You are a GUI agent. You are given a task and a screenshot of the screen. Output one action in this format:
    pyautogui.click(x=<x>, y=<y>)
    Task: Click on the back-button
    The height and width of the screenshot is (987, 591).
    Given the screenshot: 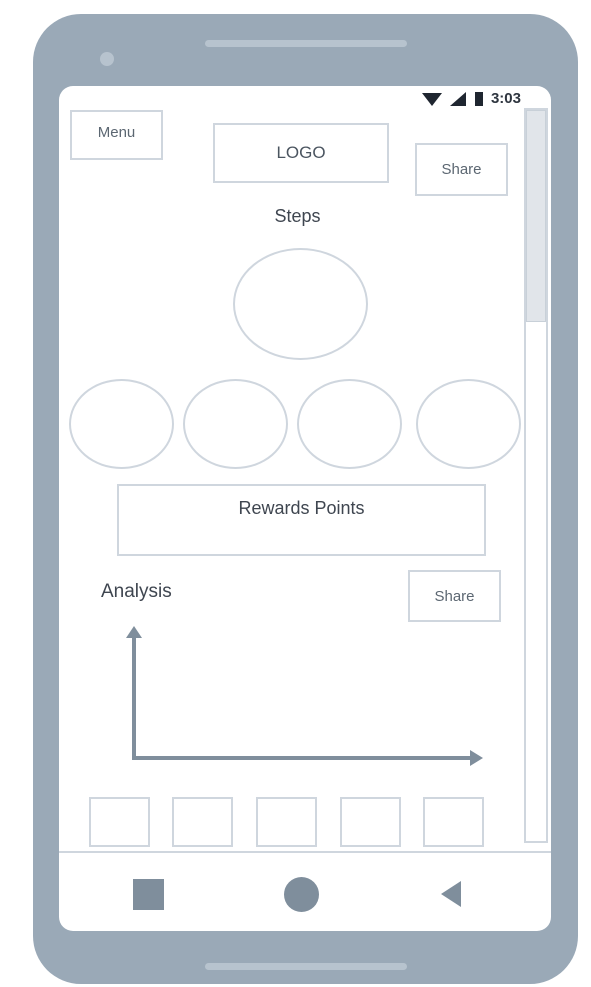 What is the action you would take?
    pyautogui.click(x=451, y=894)
    